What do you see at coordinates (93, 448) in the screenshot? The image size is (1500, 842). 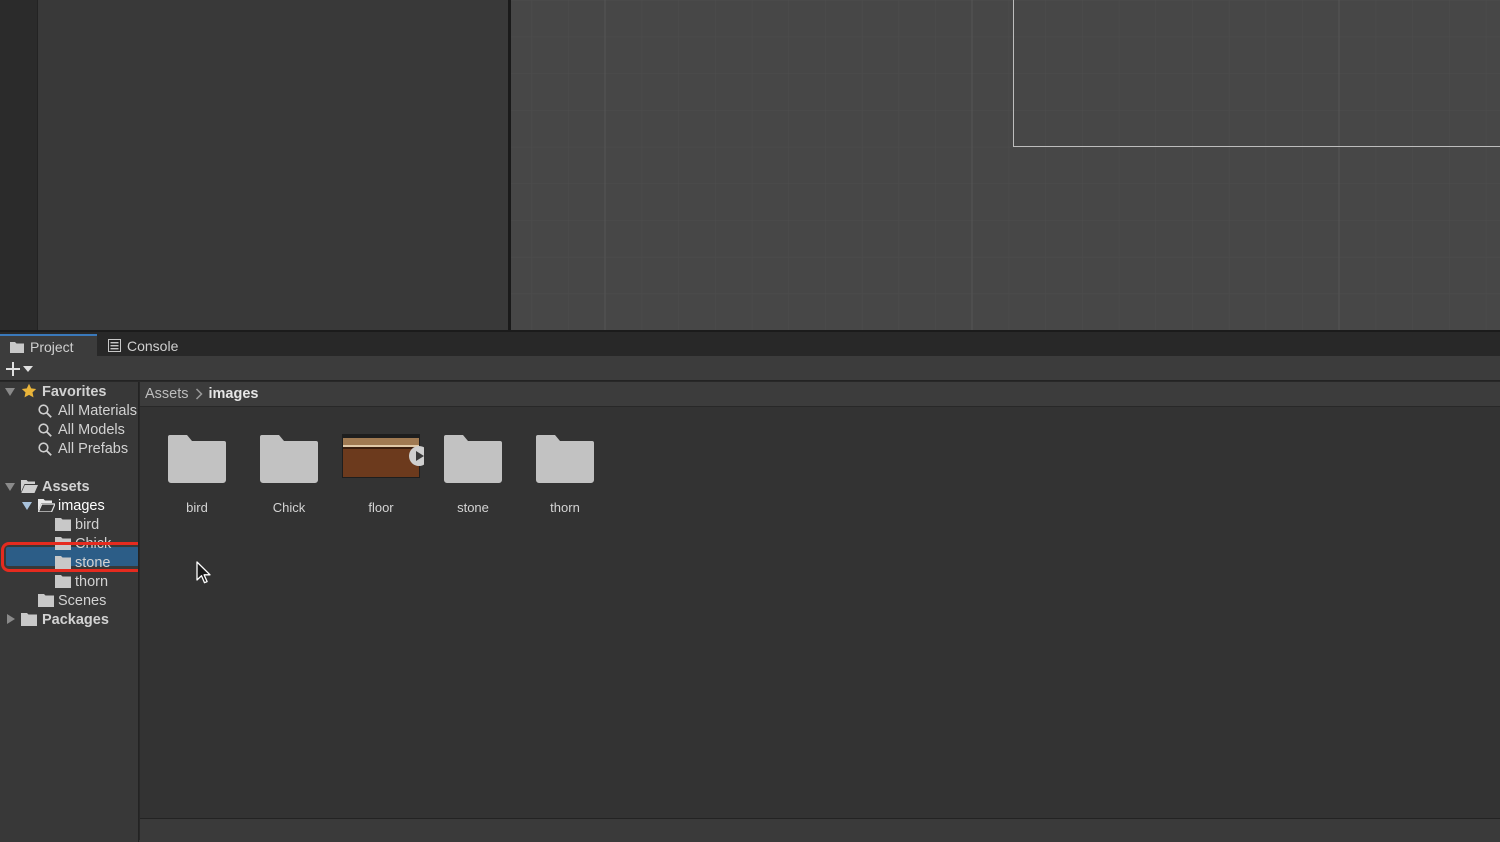 I see `tree-label: All Prefabs` at bounding box center [93, 448].